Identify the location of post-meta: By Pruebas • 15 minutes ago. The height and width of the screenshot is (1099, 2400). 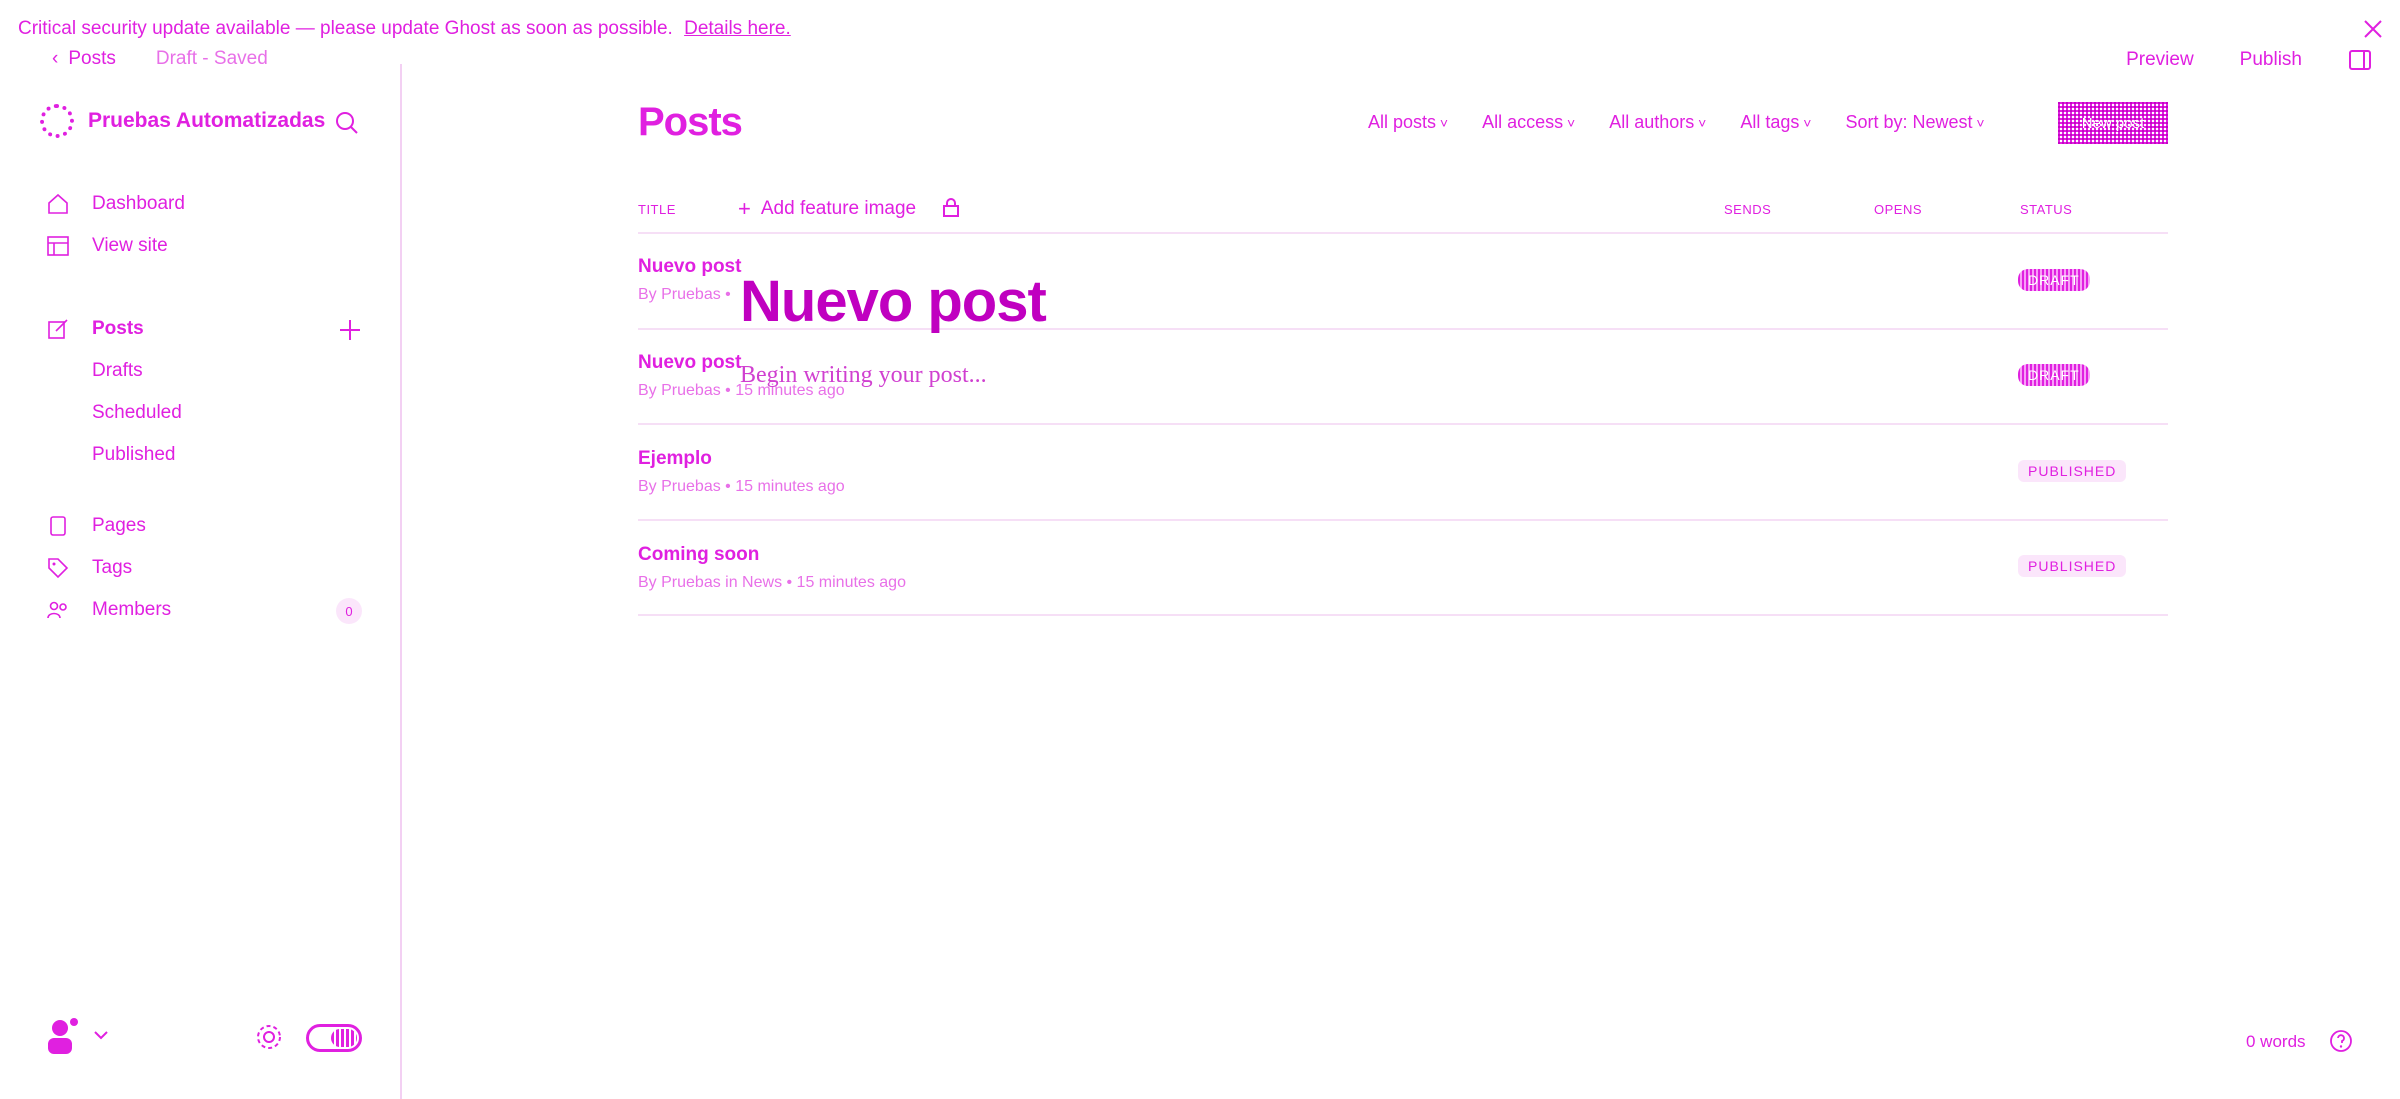
(741, 486).